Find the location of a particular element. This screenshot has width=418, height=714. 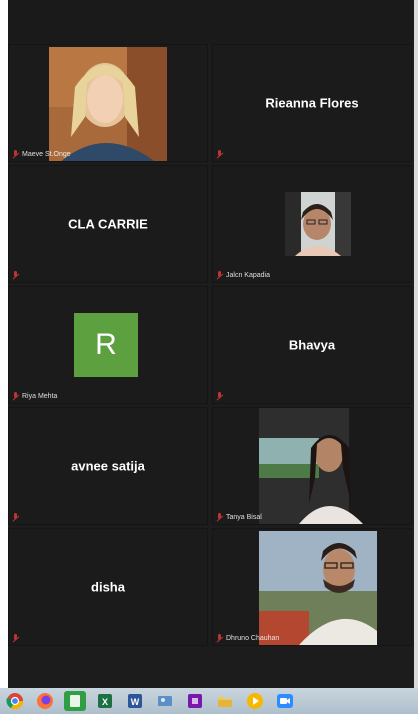

media-player-icon is located at coordinates (255, 701).